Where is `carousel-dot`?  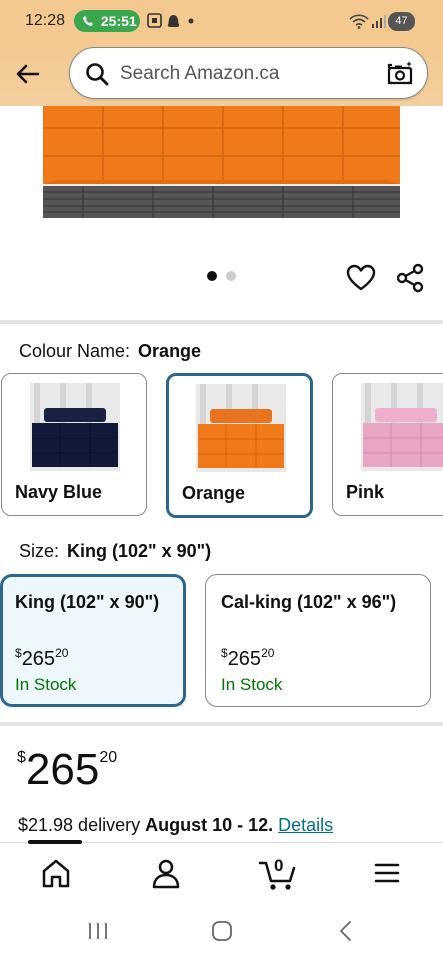
carousel-dot is located at coordinates (231, 276).